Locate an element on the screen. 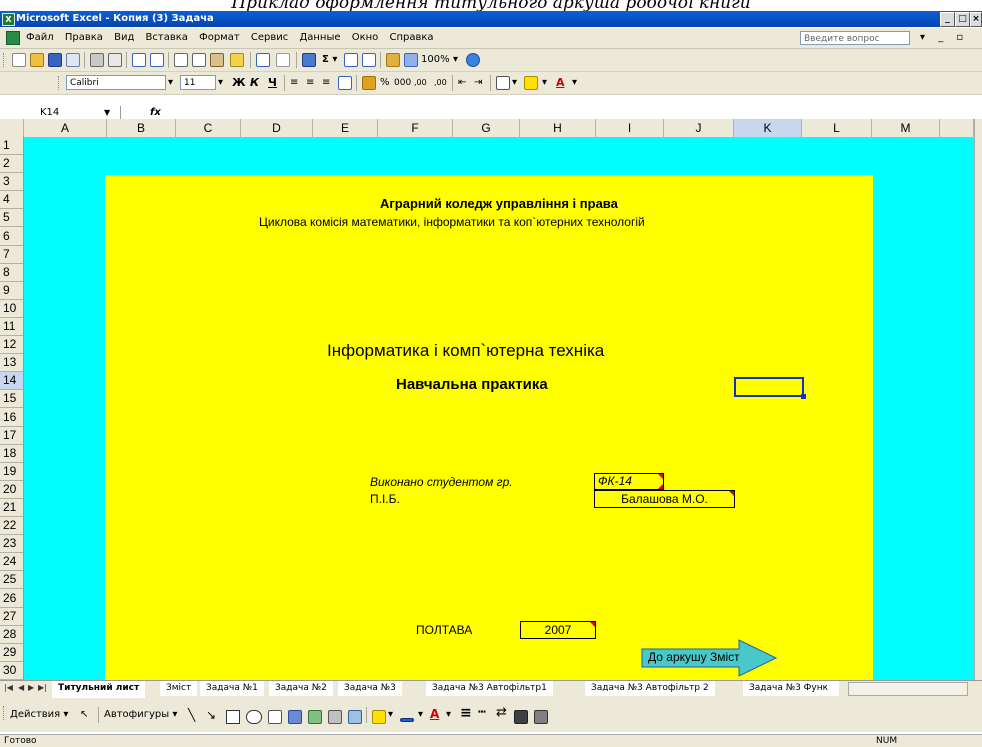 The image size is (982, 747). font-color-dropdown-icon: ▾ is located at coordinates (448, 715).